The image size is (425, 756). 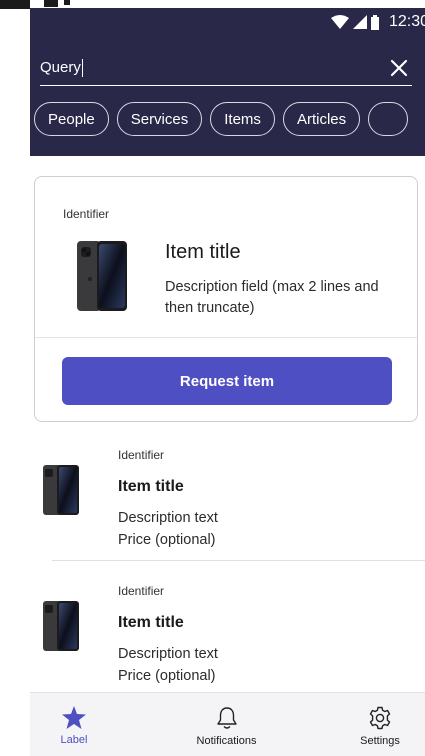 I want to click on phone-image, so click(x=102, y=276).